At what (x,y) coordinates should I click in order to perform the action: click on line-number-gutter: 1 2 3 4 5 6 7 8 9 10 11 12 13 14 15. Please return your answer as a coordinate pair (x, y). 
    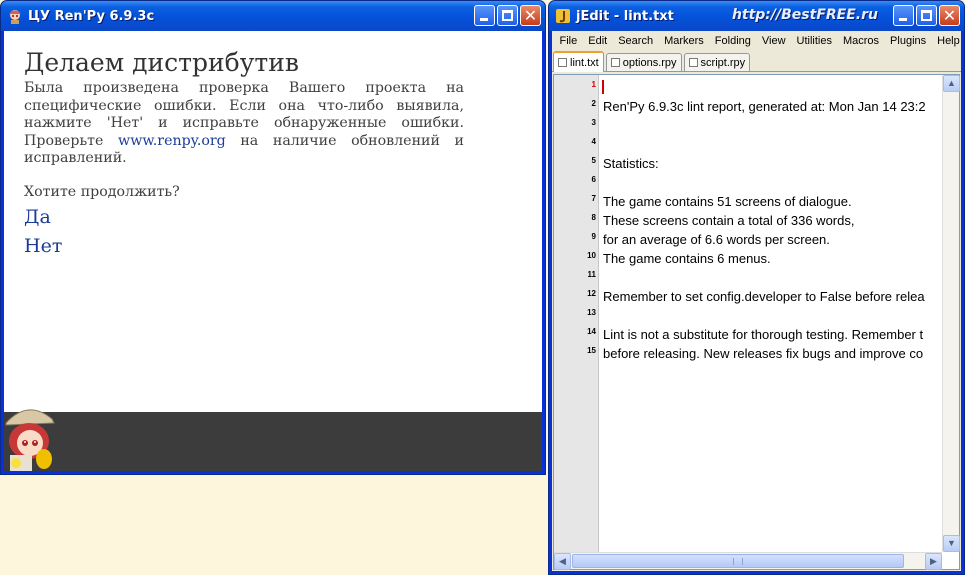
    Looking at the image, I should click on (576, 313).